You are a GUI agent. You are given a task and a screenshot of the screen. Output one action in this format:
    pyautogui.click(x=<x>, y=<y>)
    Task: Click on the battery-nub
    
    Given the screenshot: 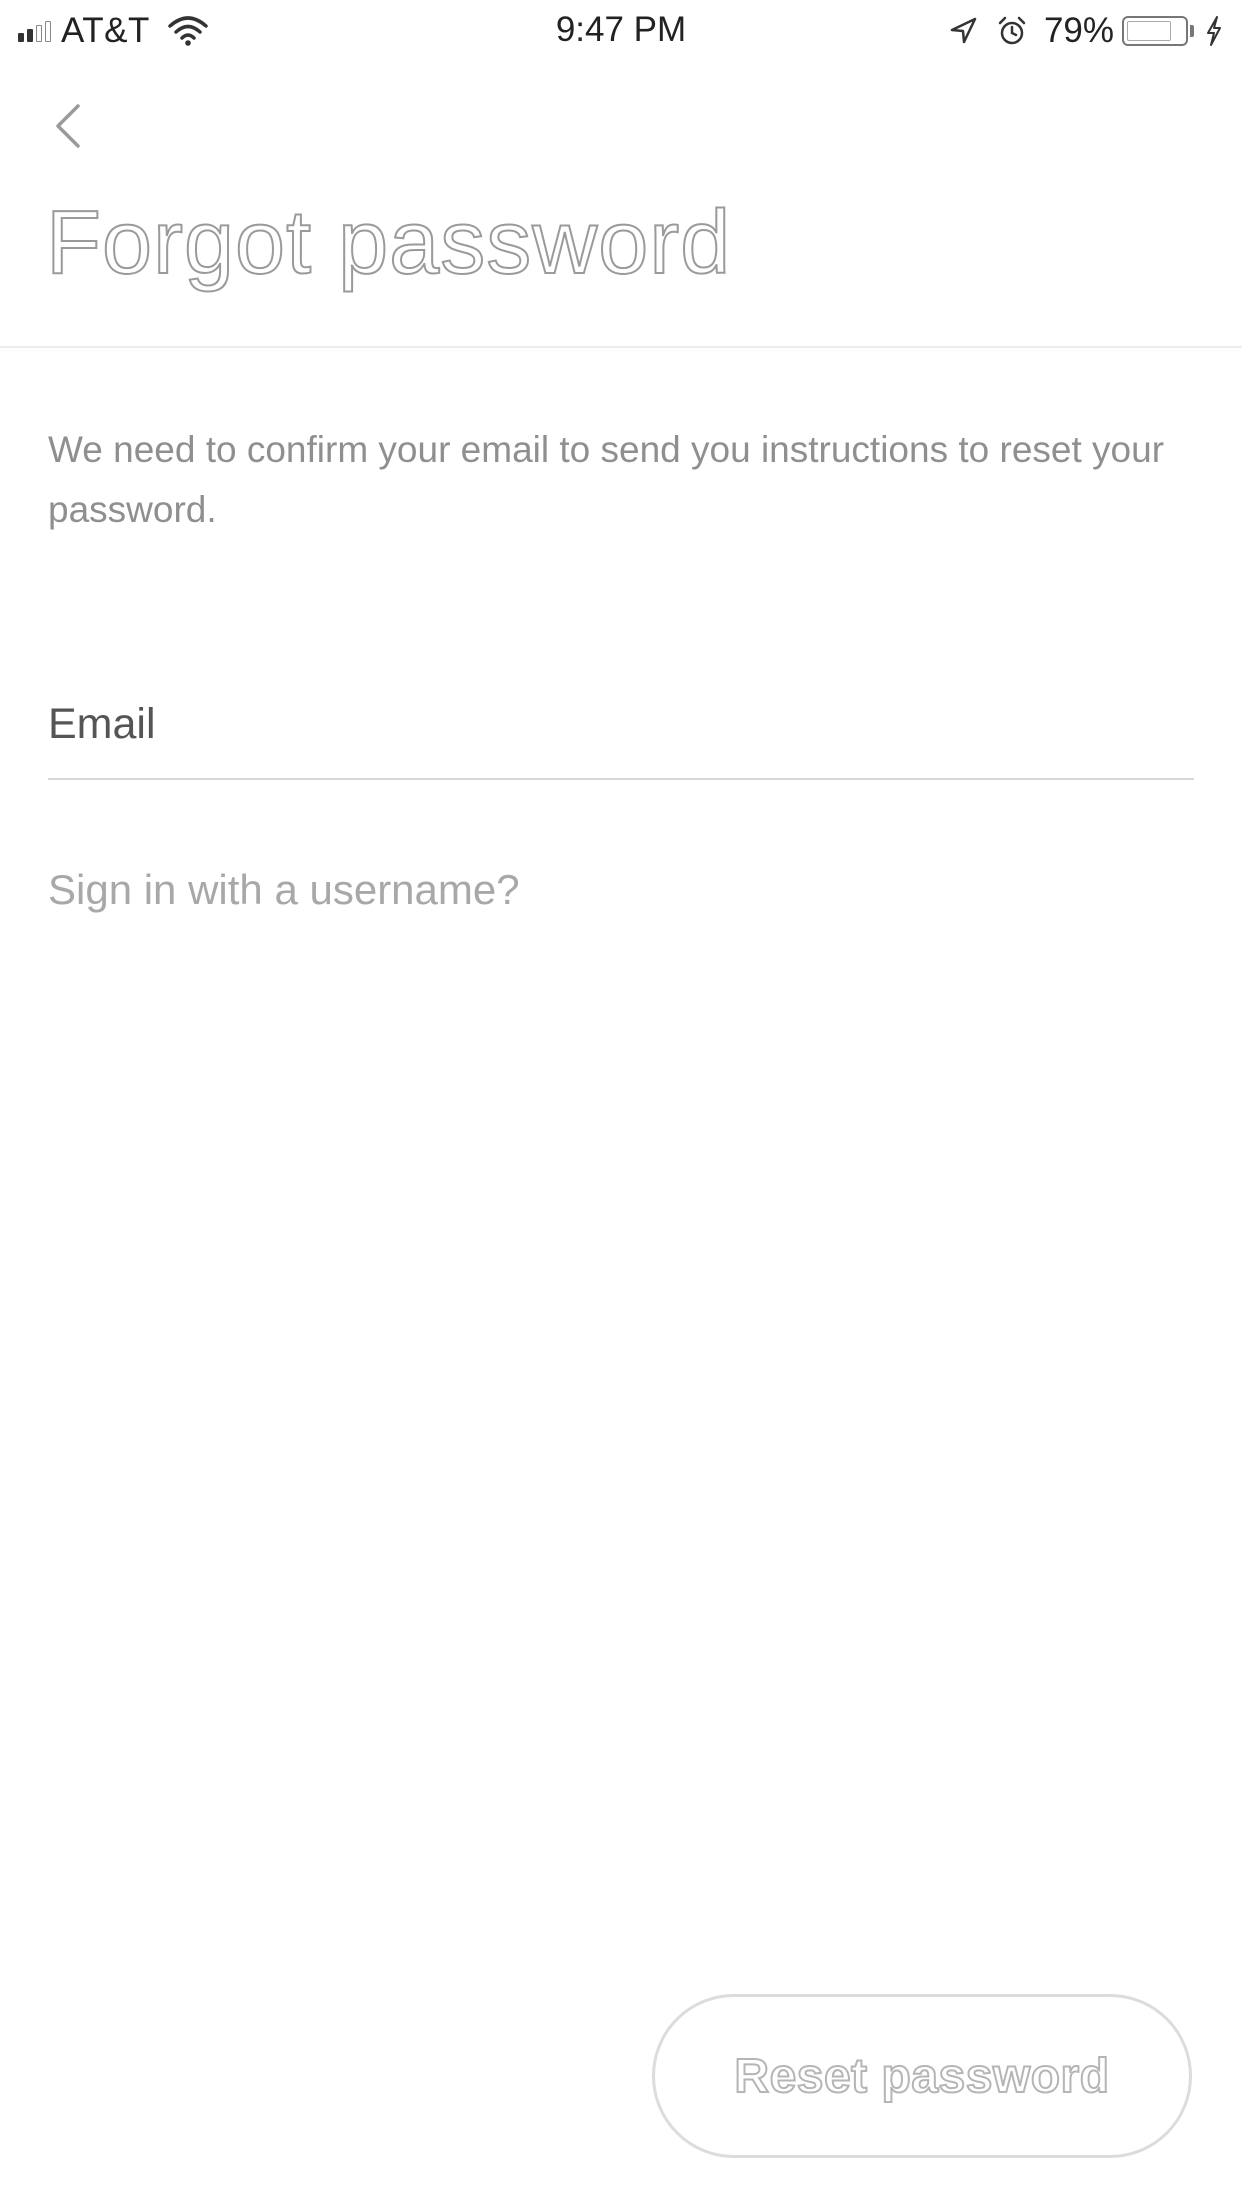 What is the action you would take?
    pyautogui.click(x=1192, y=31)
    